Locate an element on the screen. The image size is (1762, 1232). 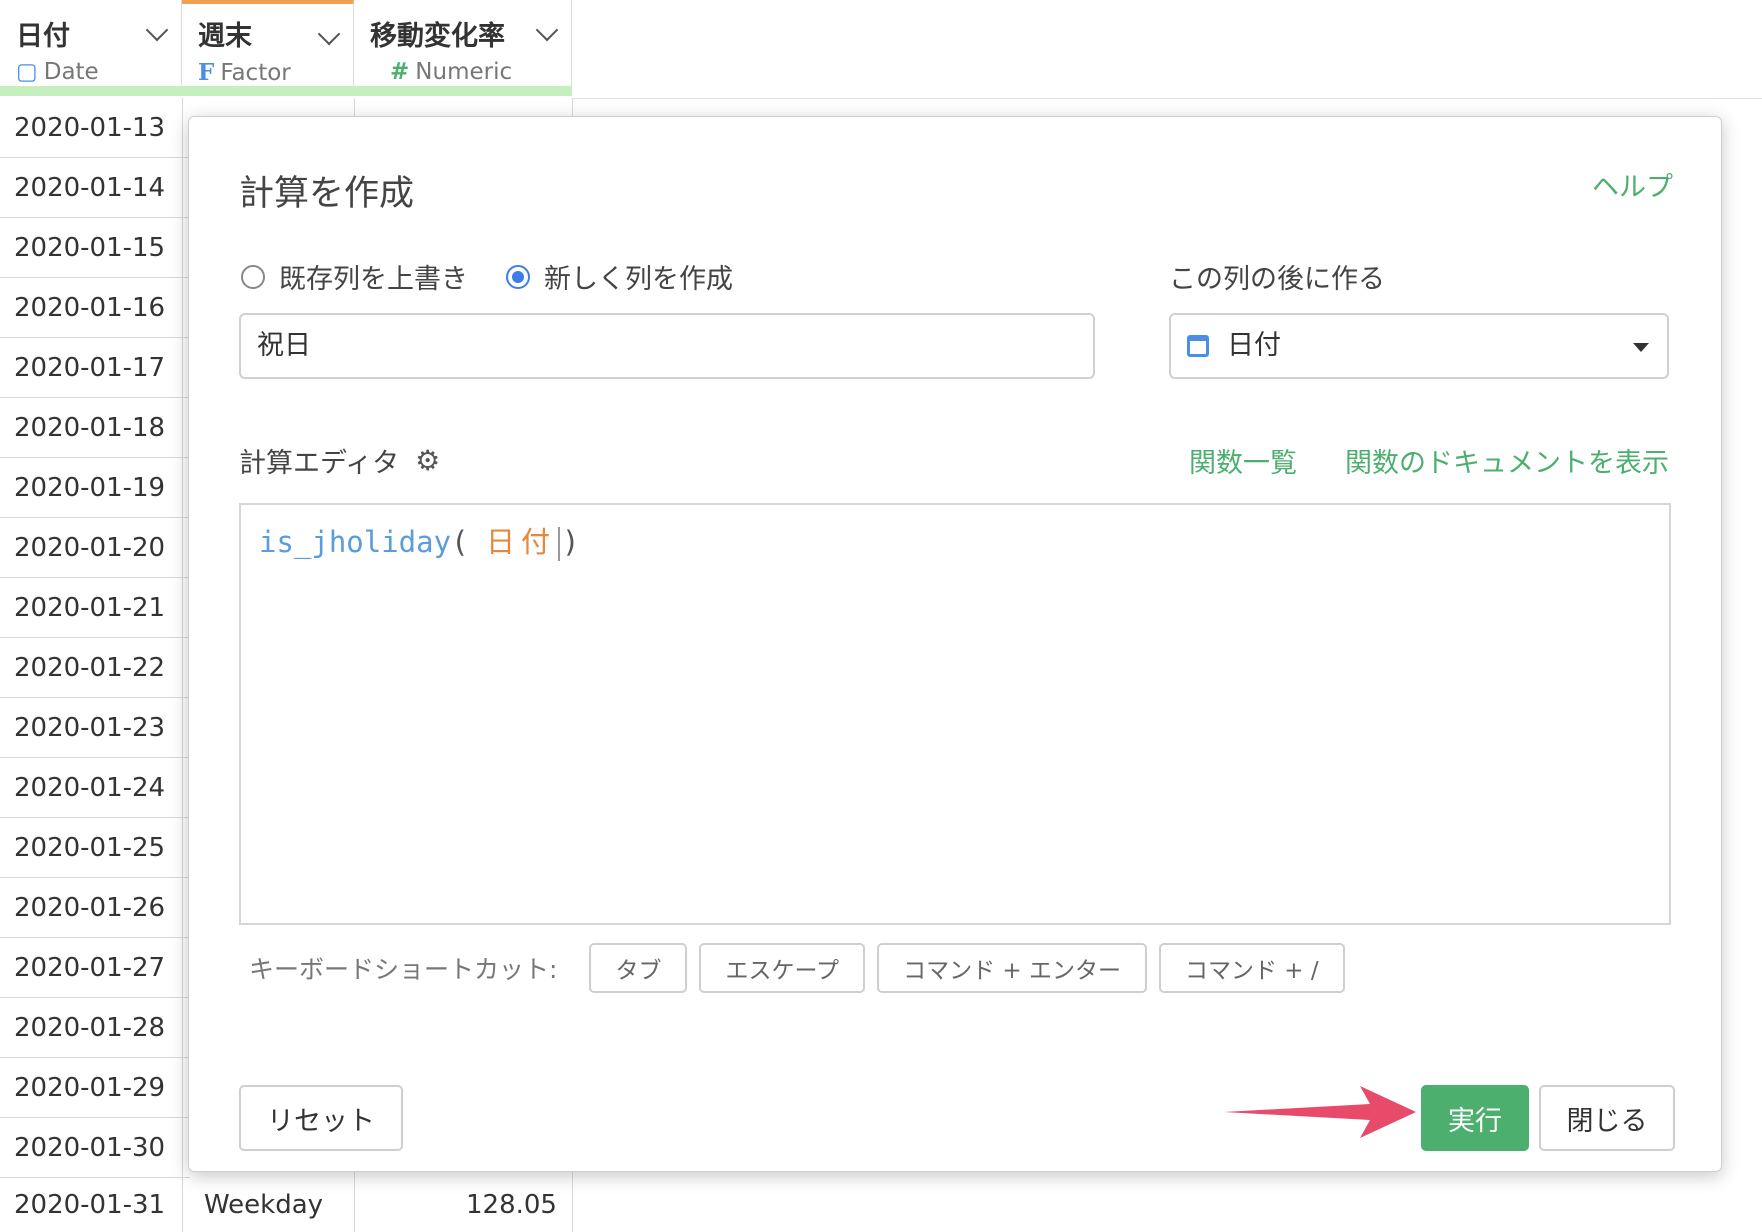
radio-overwrite: 既存列を上書き is located at coordinates (354, 276).